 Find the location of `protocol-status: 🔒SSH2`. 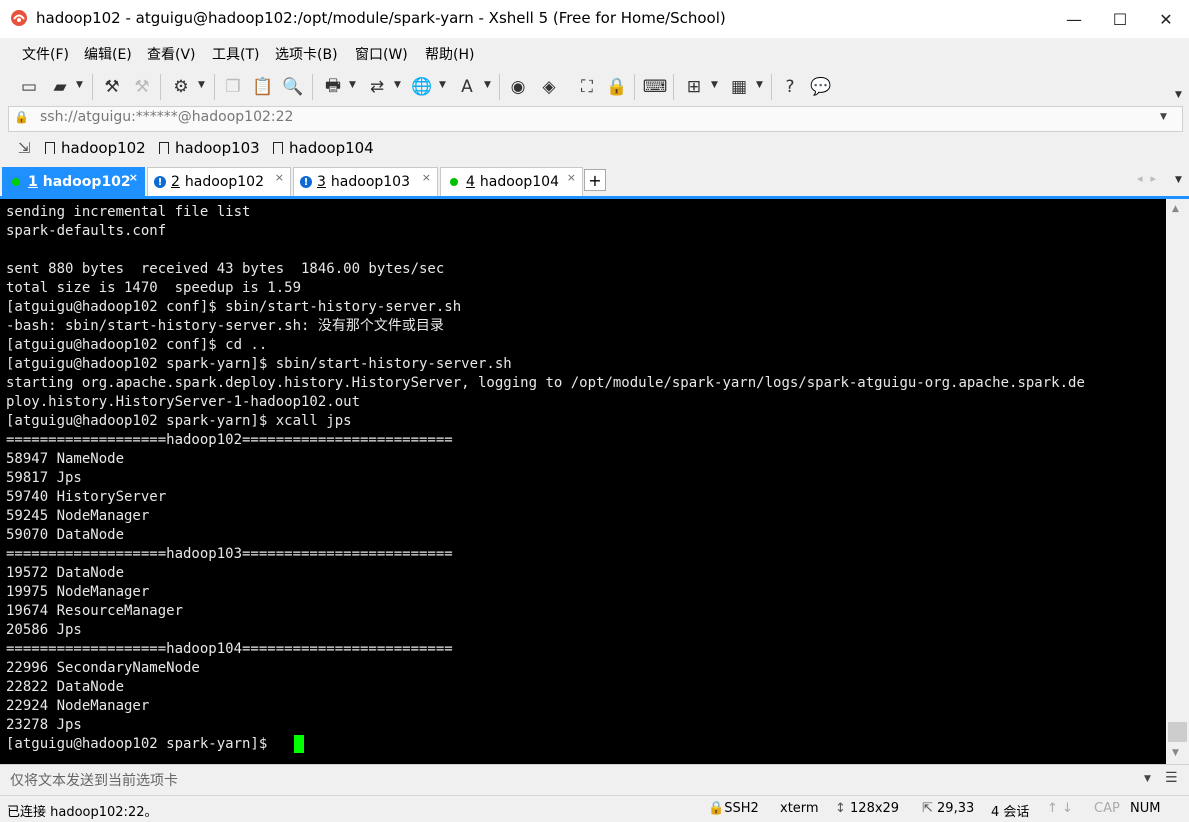

protocol-status: 🔒SSH2 is located at coordinates (733, 808).